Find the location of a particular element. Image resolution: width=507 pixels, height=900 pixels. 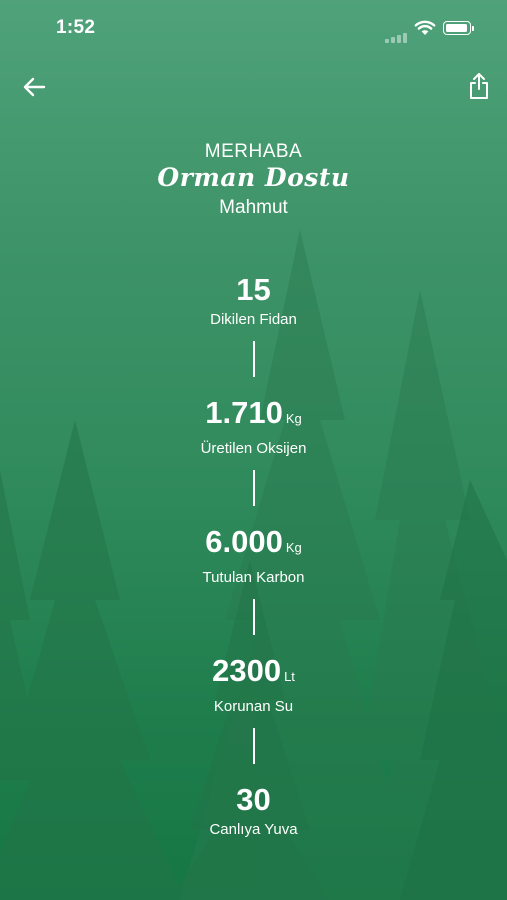

stat-habitat: 30 Canlıya Yuva is located at coordinates (253, 810).